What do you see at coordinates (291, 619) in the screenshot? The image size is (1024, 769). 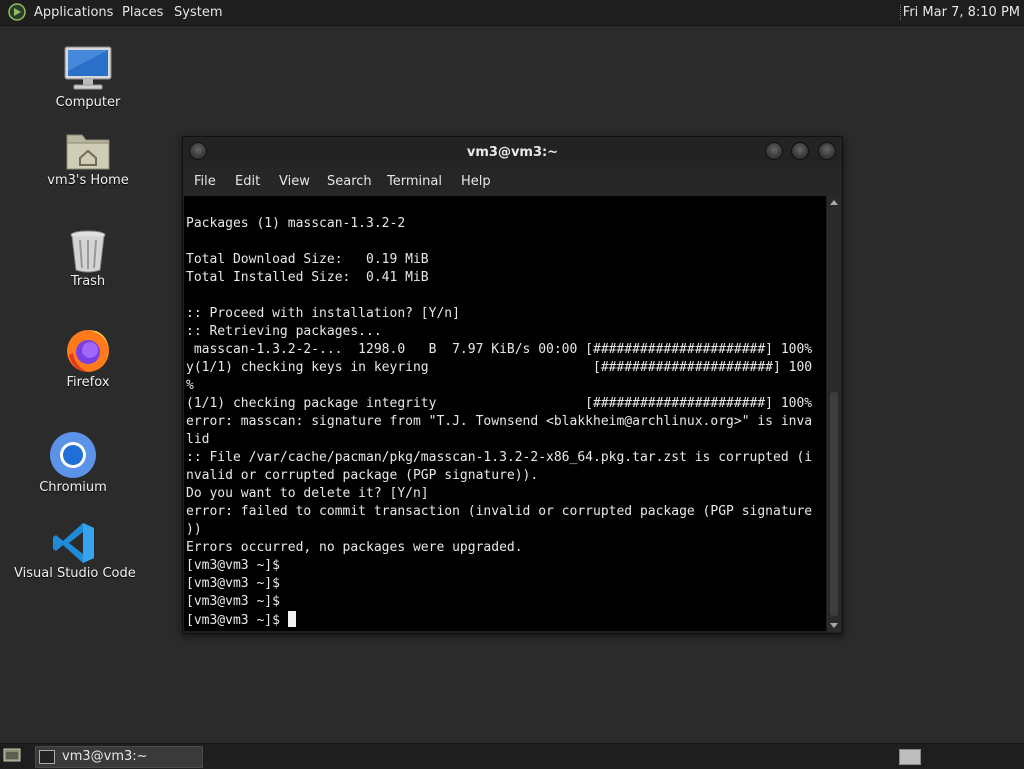 I see `terminal-cursor` at bounding box center [291, 619].